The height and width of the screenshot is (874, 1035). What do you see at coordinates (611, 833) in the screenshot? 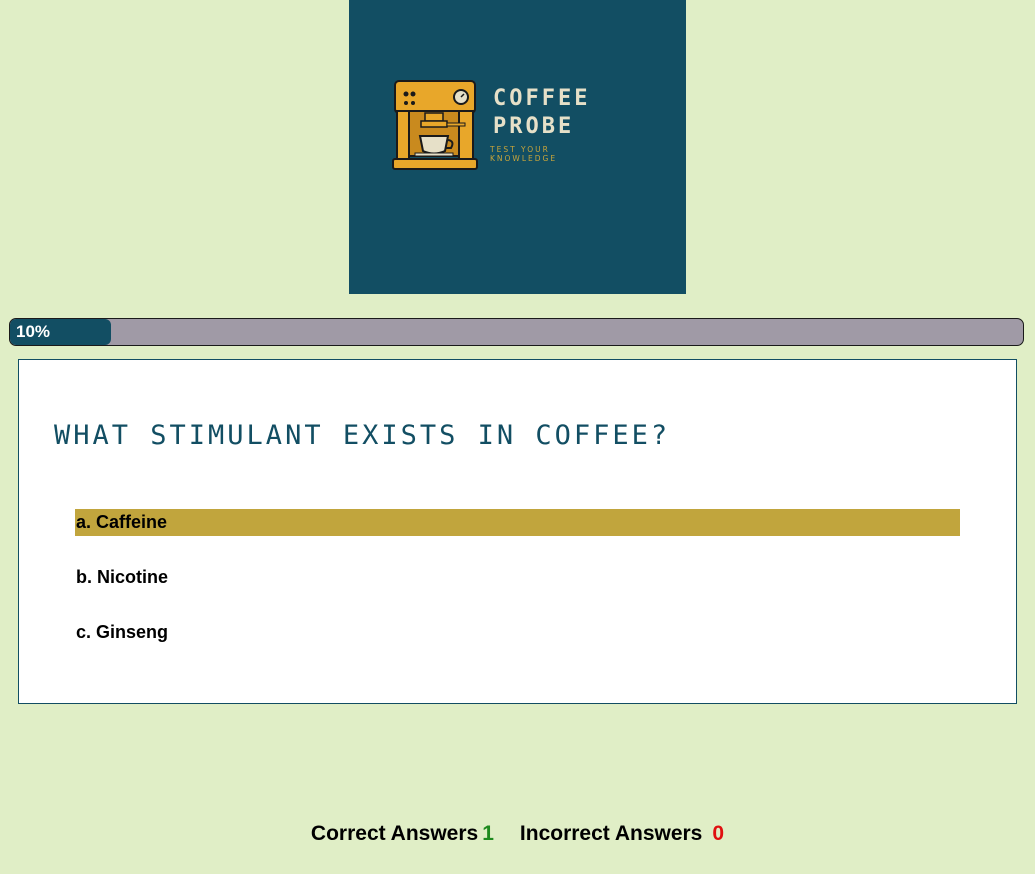
I see `incorrect-answers-label: Incorrect Answers` at bounding box center [611, 833].